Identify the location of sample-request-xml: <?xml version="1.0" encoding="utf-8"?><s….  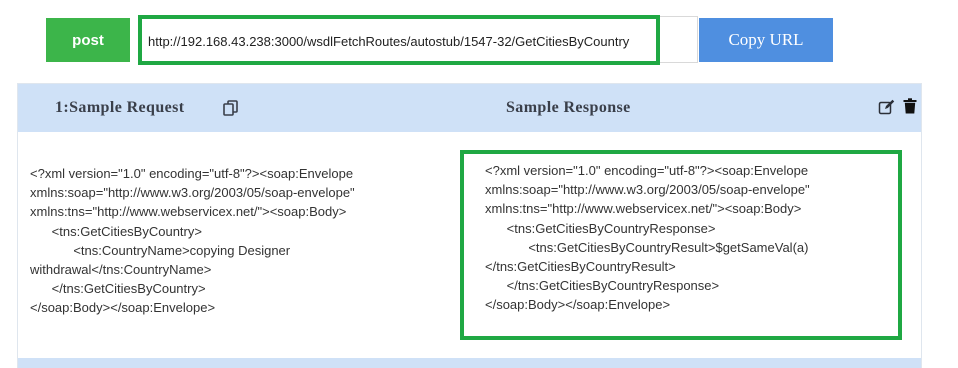
(192, 241).